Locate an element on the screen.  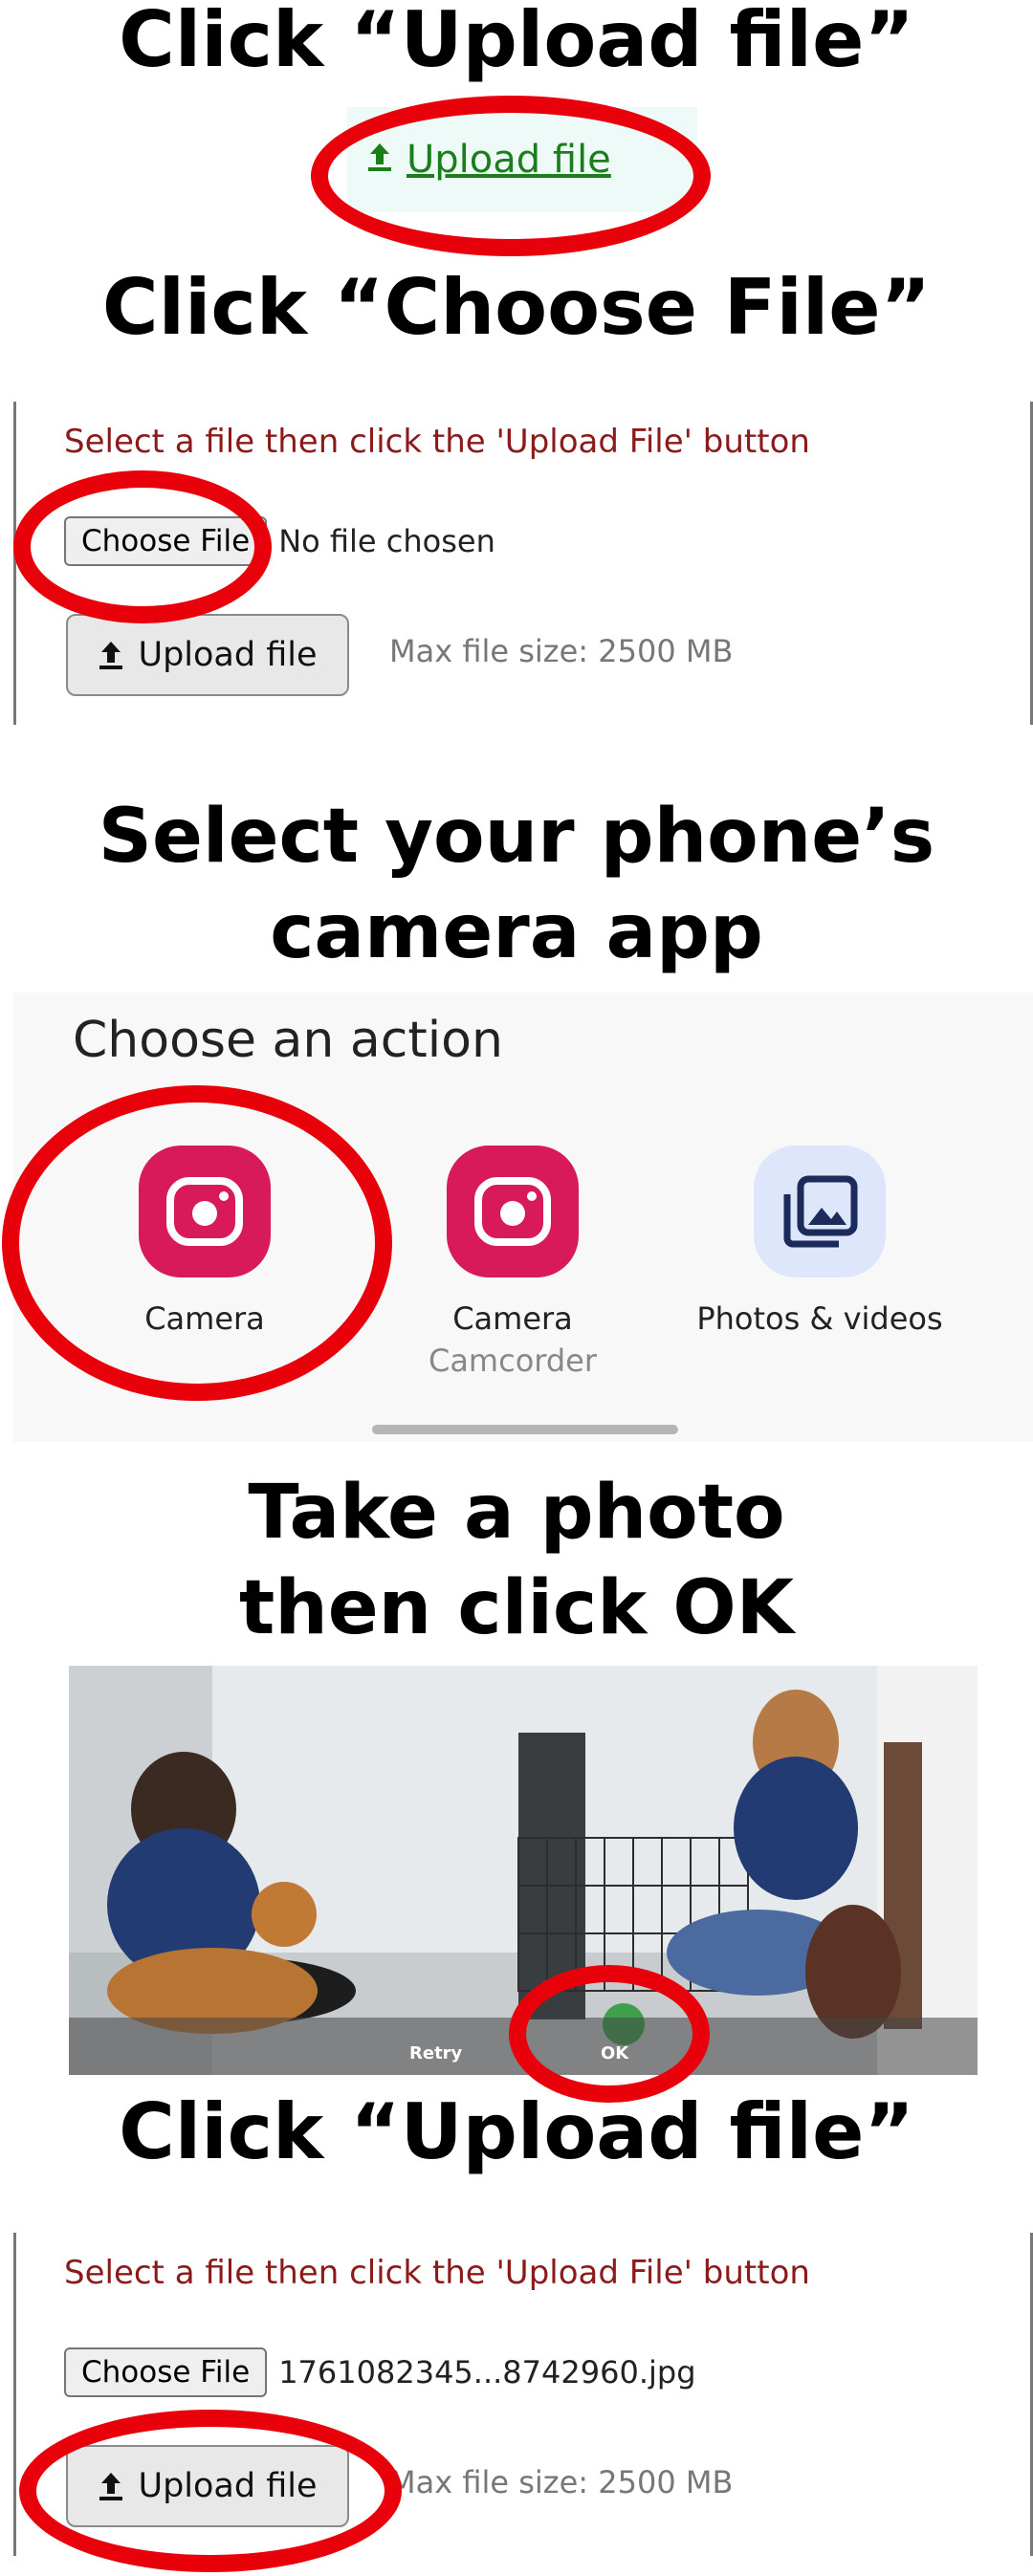
sheet-title: Choose an action is located at coordinates (288, 1040).